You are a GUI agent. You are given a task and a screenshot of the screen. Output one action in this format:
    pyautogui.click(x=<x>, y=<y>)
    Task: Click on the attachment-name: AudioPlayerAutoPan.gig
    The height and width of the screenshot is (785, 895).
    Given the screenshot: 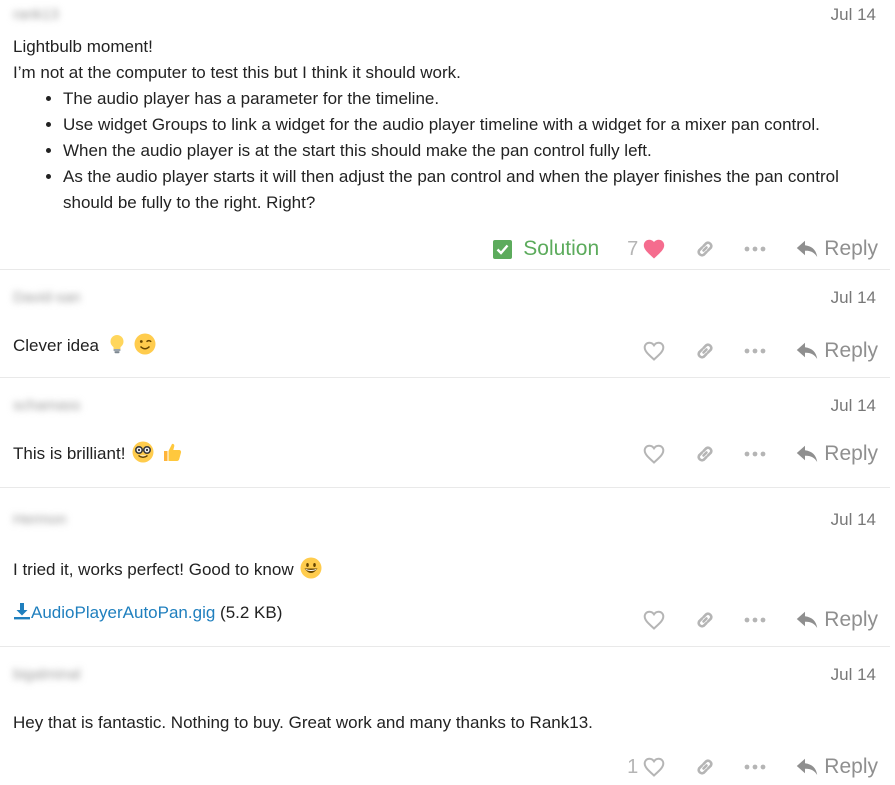 What is the action you would take?
    pyautogui.click(x=123, y=612)
    